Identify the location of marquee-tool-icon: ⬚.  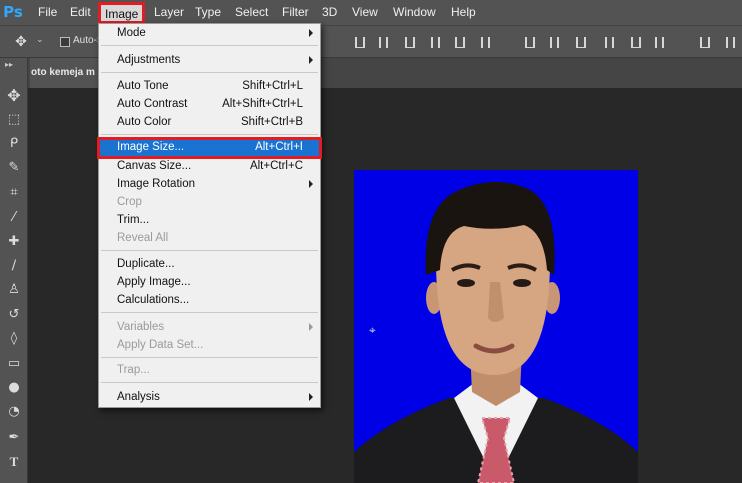
(14, 120).